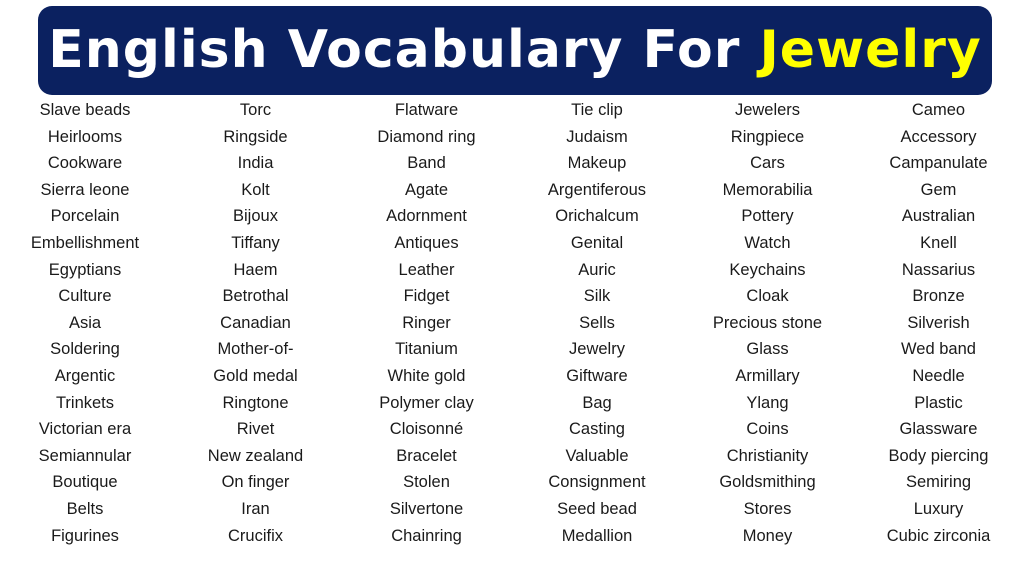 Image resolution: width=1024 pixels, height=576 pixels. I want to click on vocabulary-word: Precious stone, so click(767, 322).